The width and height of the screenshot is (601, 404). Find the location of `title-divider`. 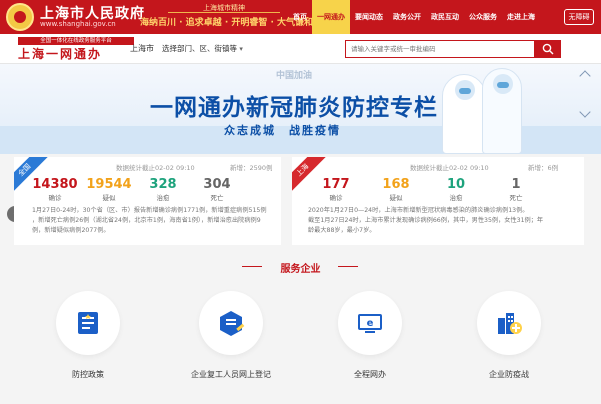

title-divider is located at coordinates (348, 266).